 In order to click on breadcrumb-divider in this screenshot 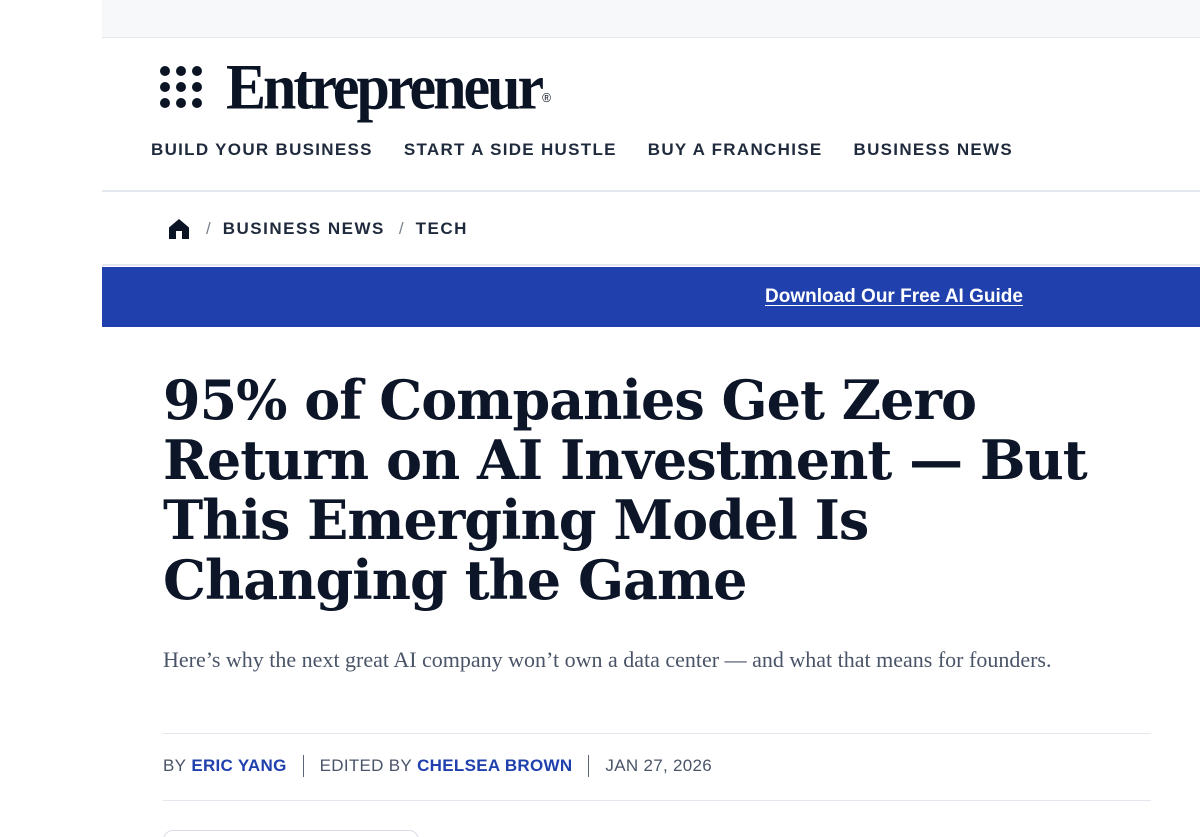, I will do `click(651, 265)`.